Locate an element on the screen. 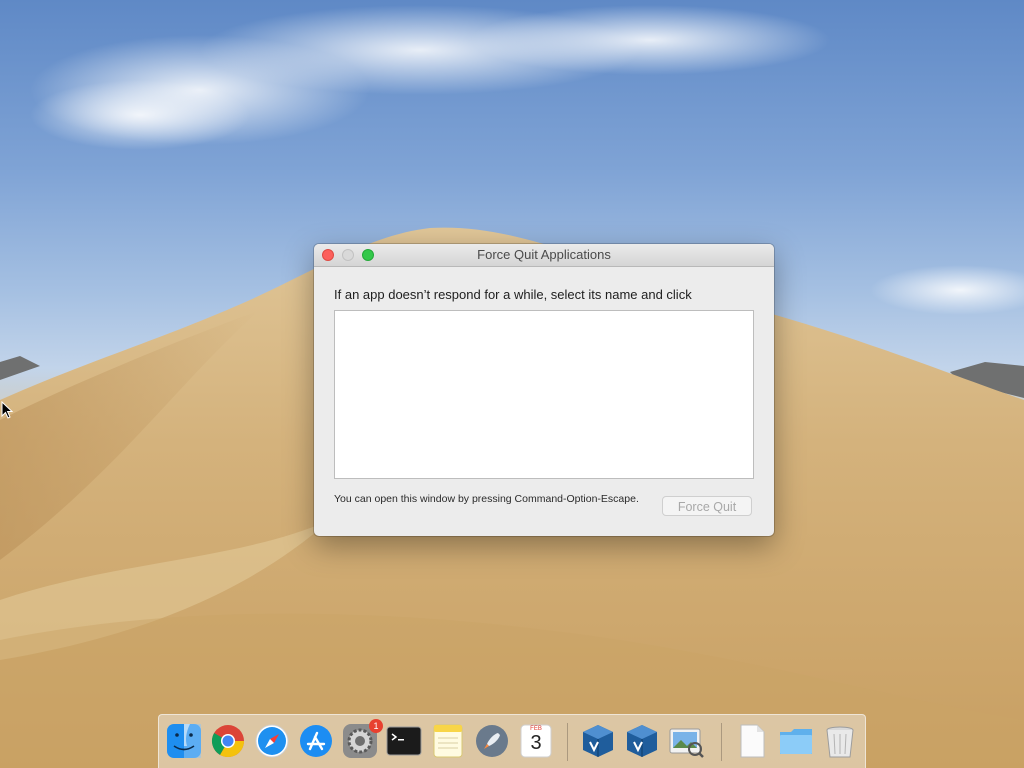 The height and width of the screenshot is (768, 1024). finder-icon is located at coordinates (184, 741).